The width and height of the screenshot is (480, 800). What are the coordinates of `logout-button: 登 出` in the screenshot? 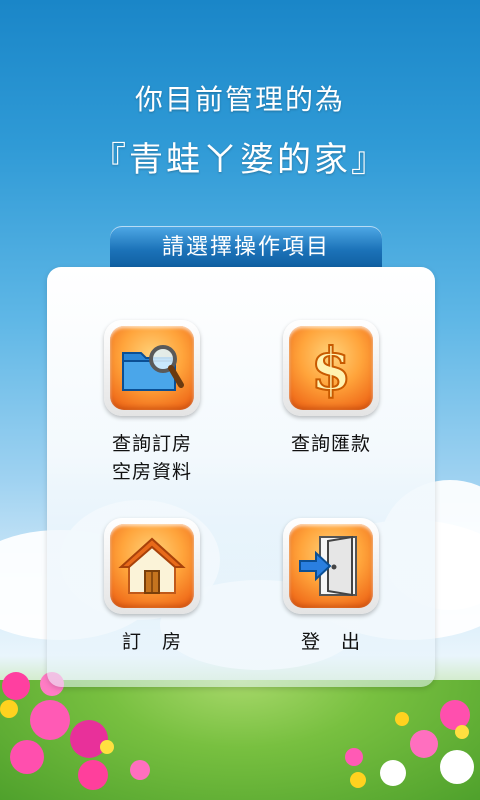 It's located at (331, 587).